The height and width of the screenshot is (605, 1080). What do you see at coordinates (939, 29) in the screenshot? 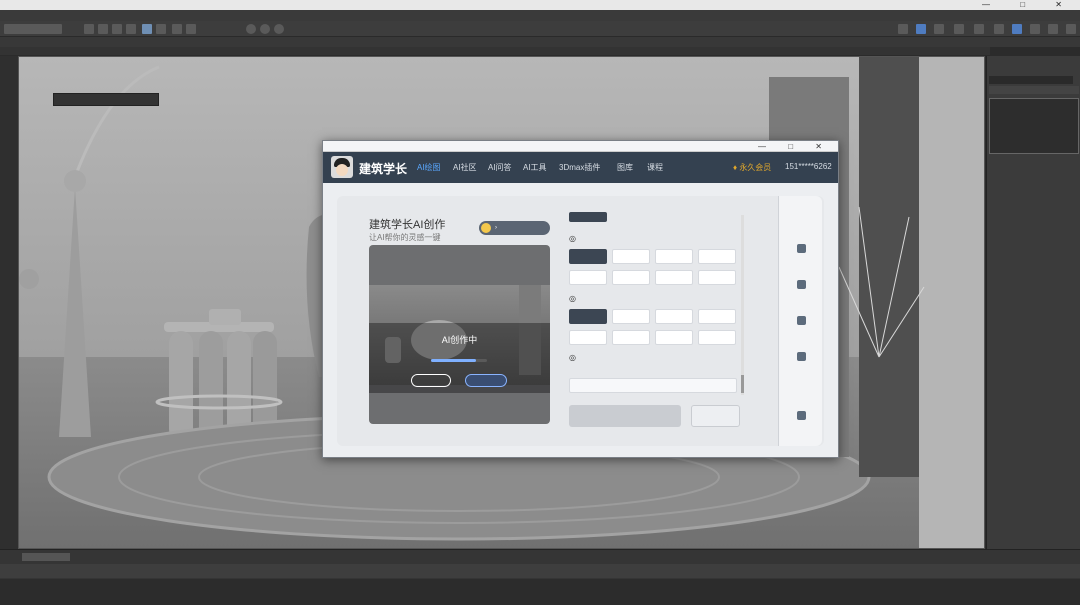
I see `layer-icon` at bounding box center [939, 29].